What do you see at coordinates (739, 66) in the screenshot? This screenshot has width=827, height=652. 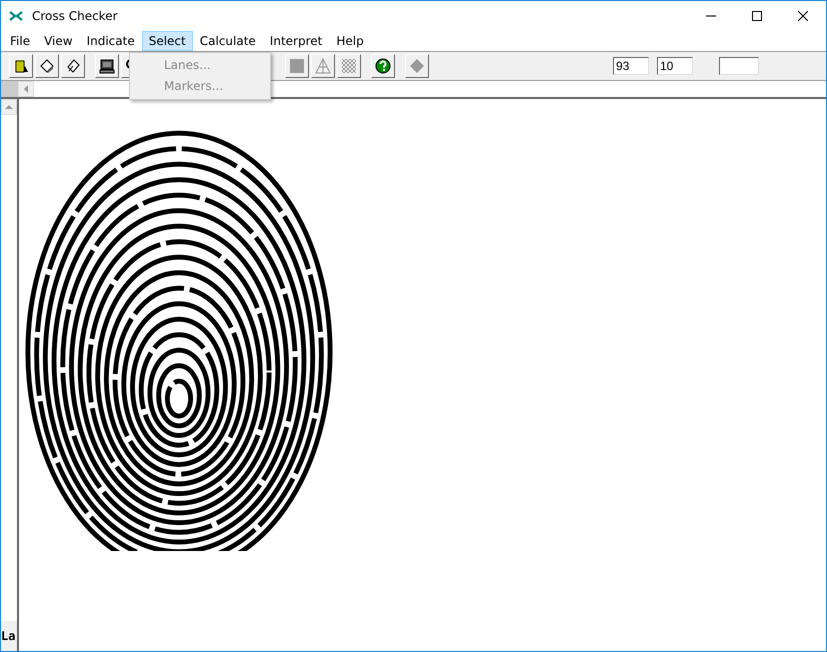 I see `input-field` at bounding box center [739, 66].